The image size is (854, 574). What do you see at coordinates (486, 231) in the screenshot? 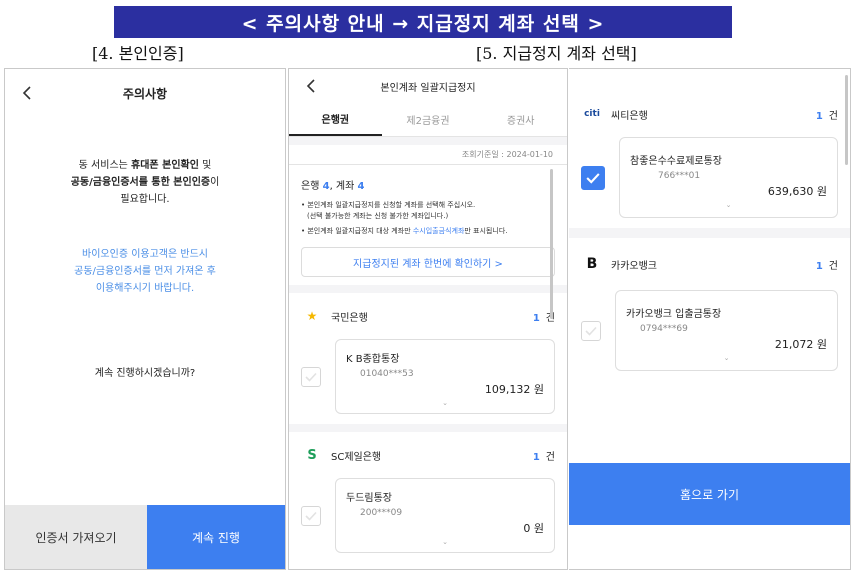
I see `guide-note: 만 표시됩니다.` at bounding box center [486, 231].